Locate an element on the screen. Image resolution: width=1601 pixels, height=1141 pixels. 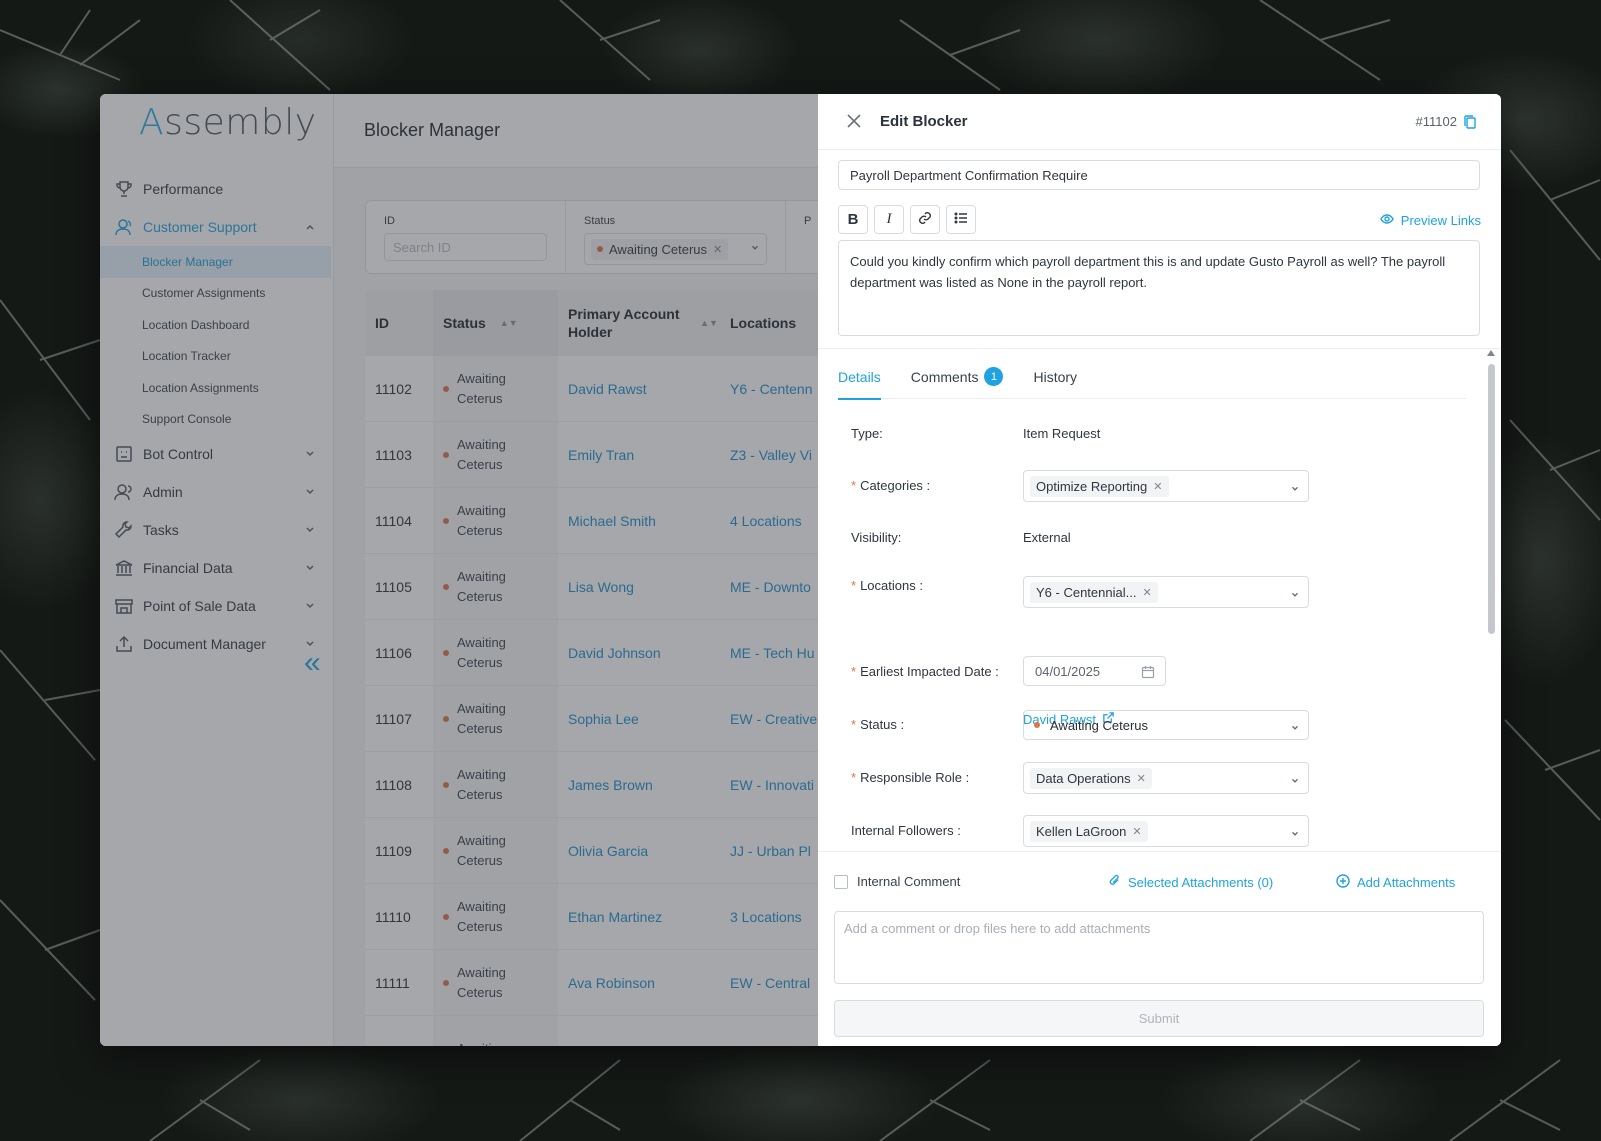
cell-locations: EW - Innovati is located at coordinates (771, 785).